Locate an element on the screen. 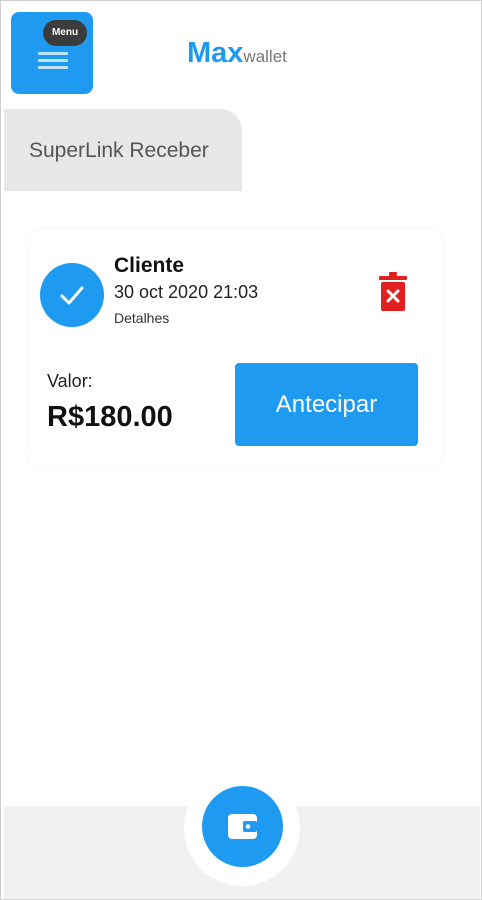 The width and height of the screenshot is (482, 900). transaction-datetime: 30 oct 2020 21:03 is located at coordinates (186, 292).